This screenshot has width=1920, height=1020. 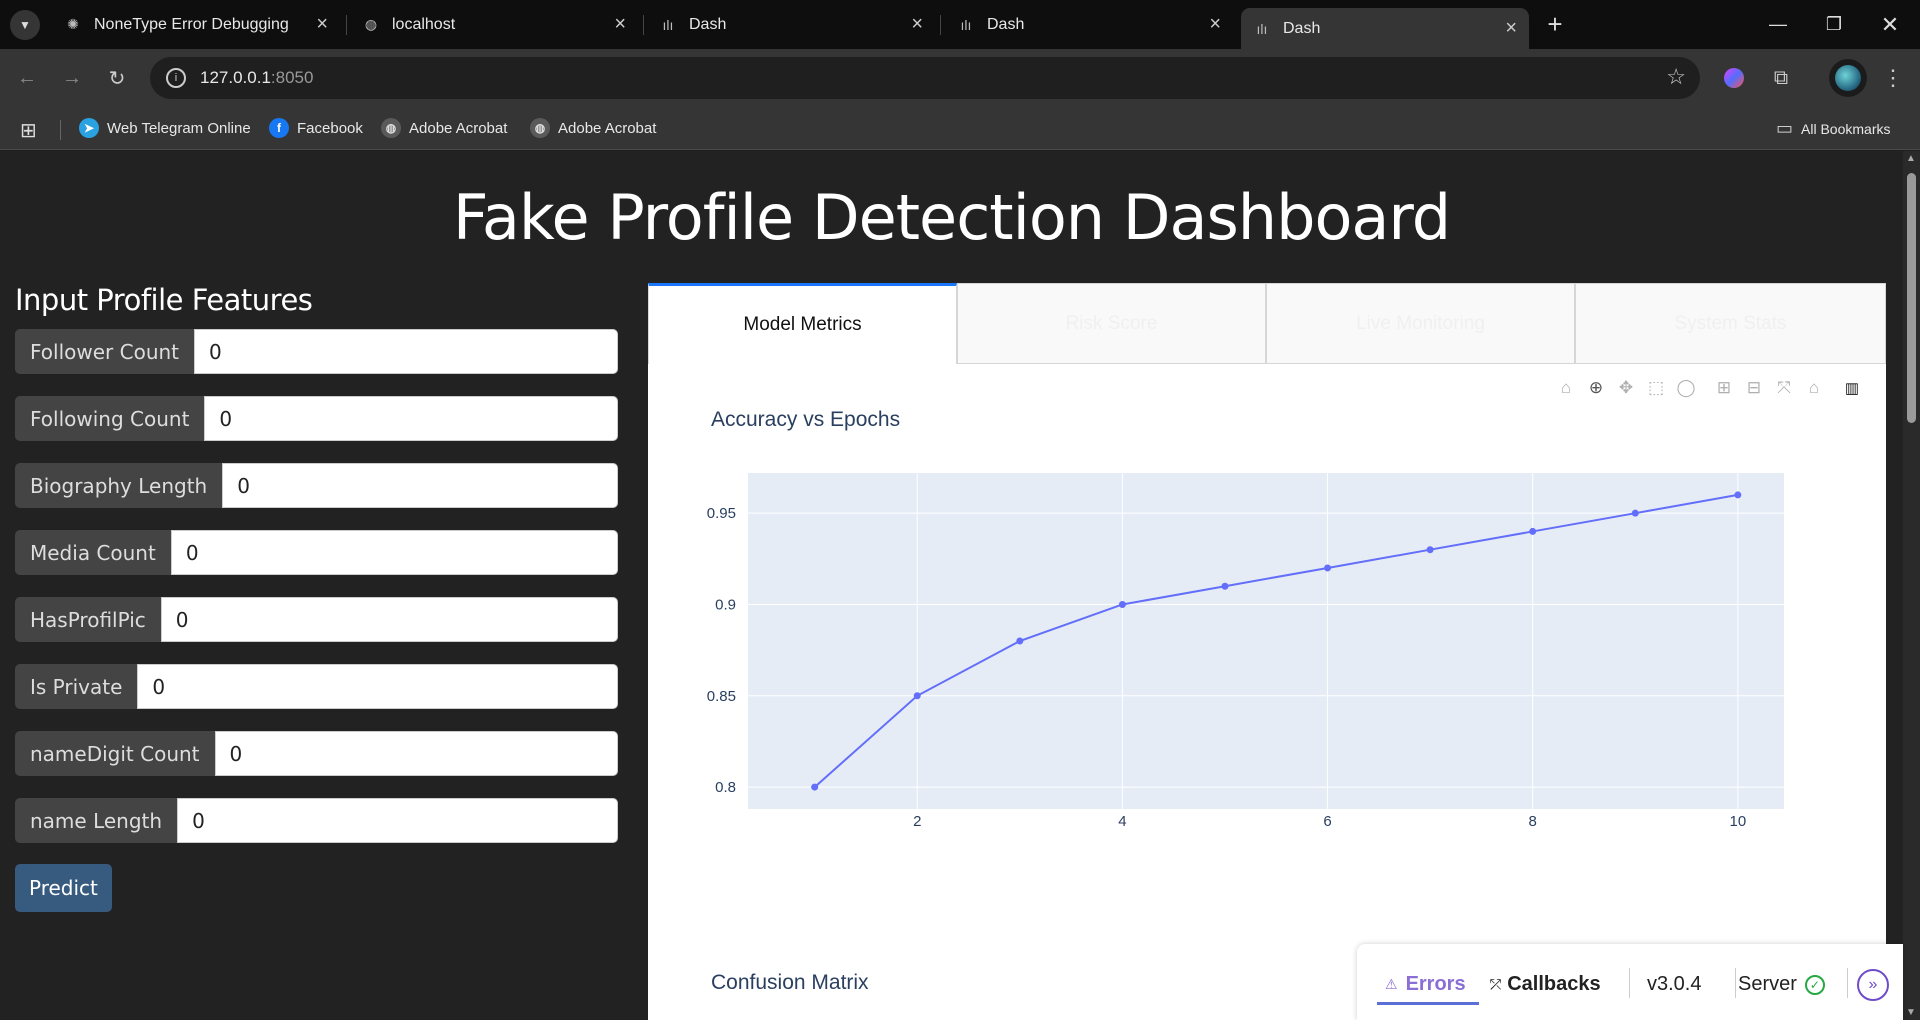 I want to click on bookmark-adobe-acrobat-1: ◍ Adobe Acrobat, so click(x=444, y=128).